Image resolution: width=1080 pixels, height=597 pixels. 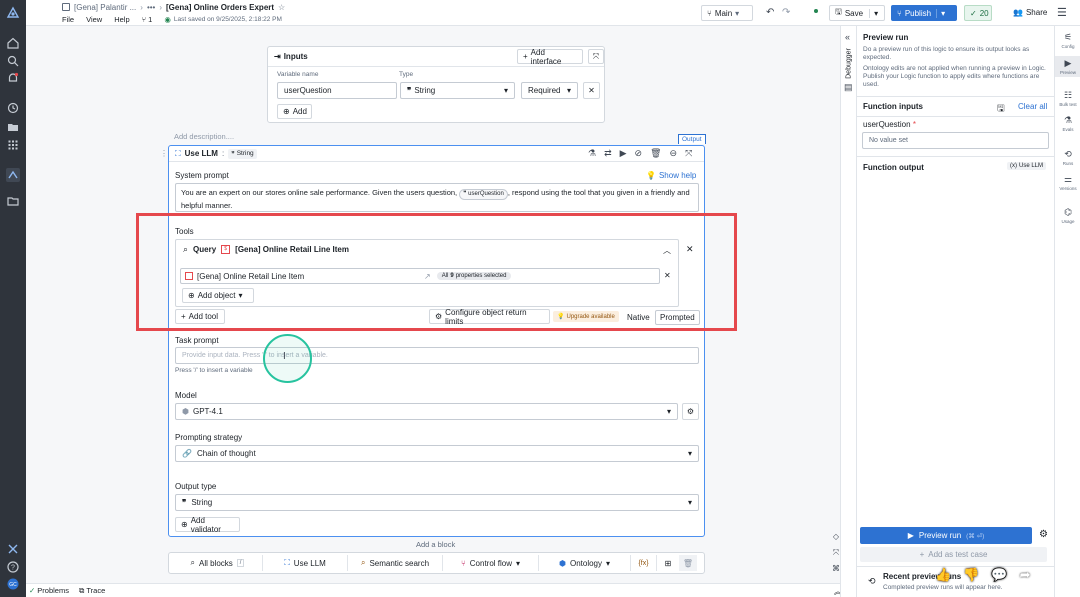 I want to click on control-flow-button: ⑂ Control flow ▾, so click(x=491, y=563).